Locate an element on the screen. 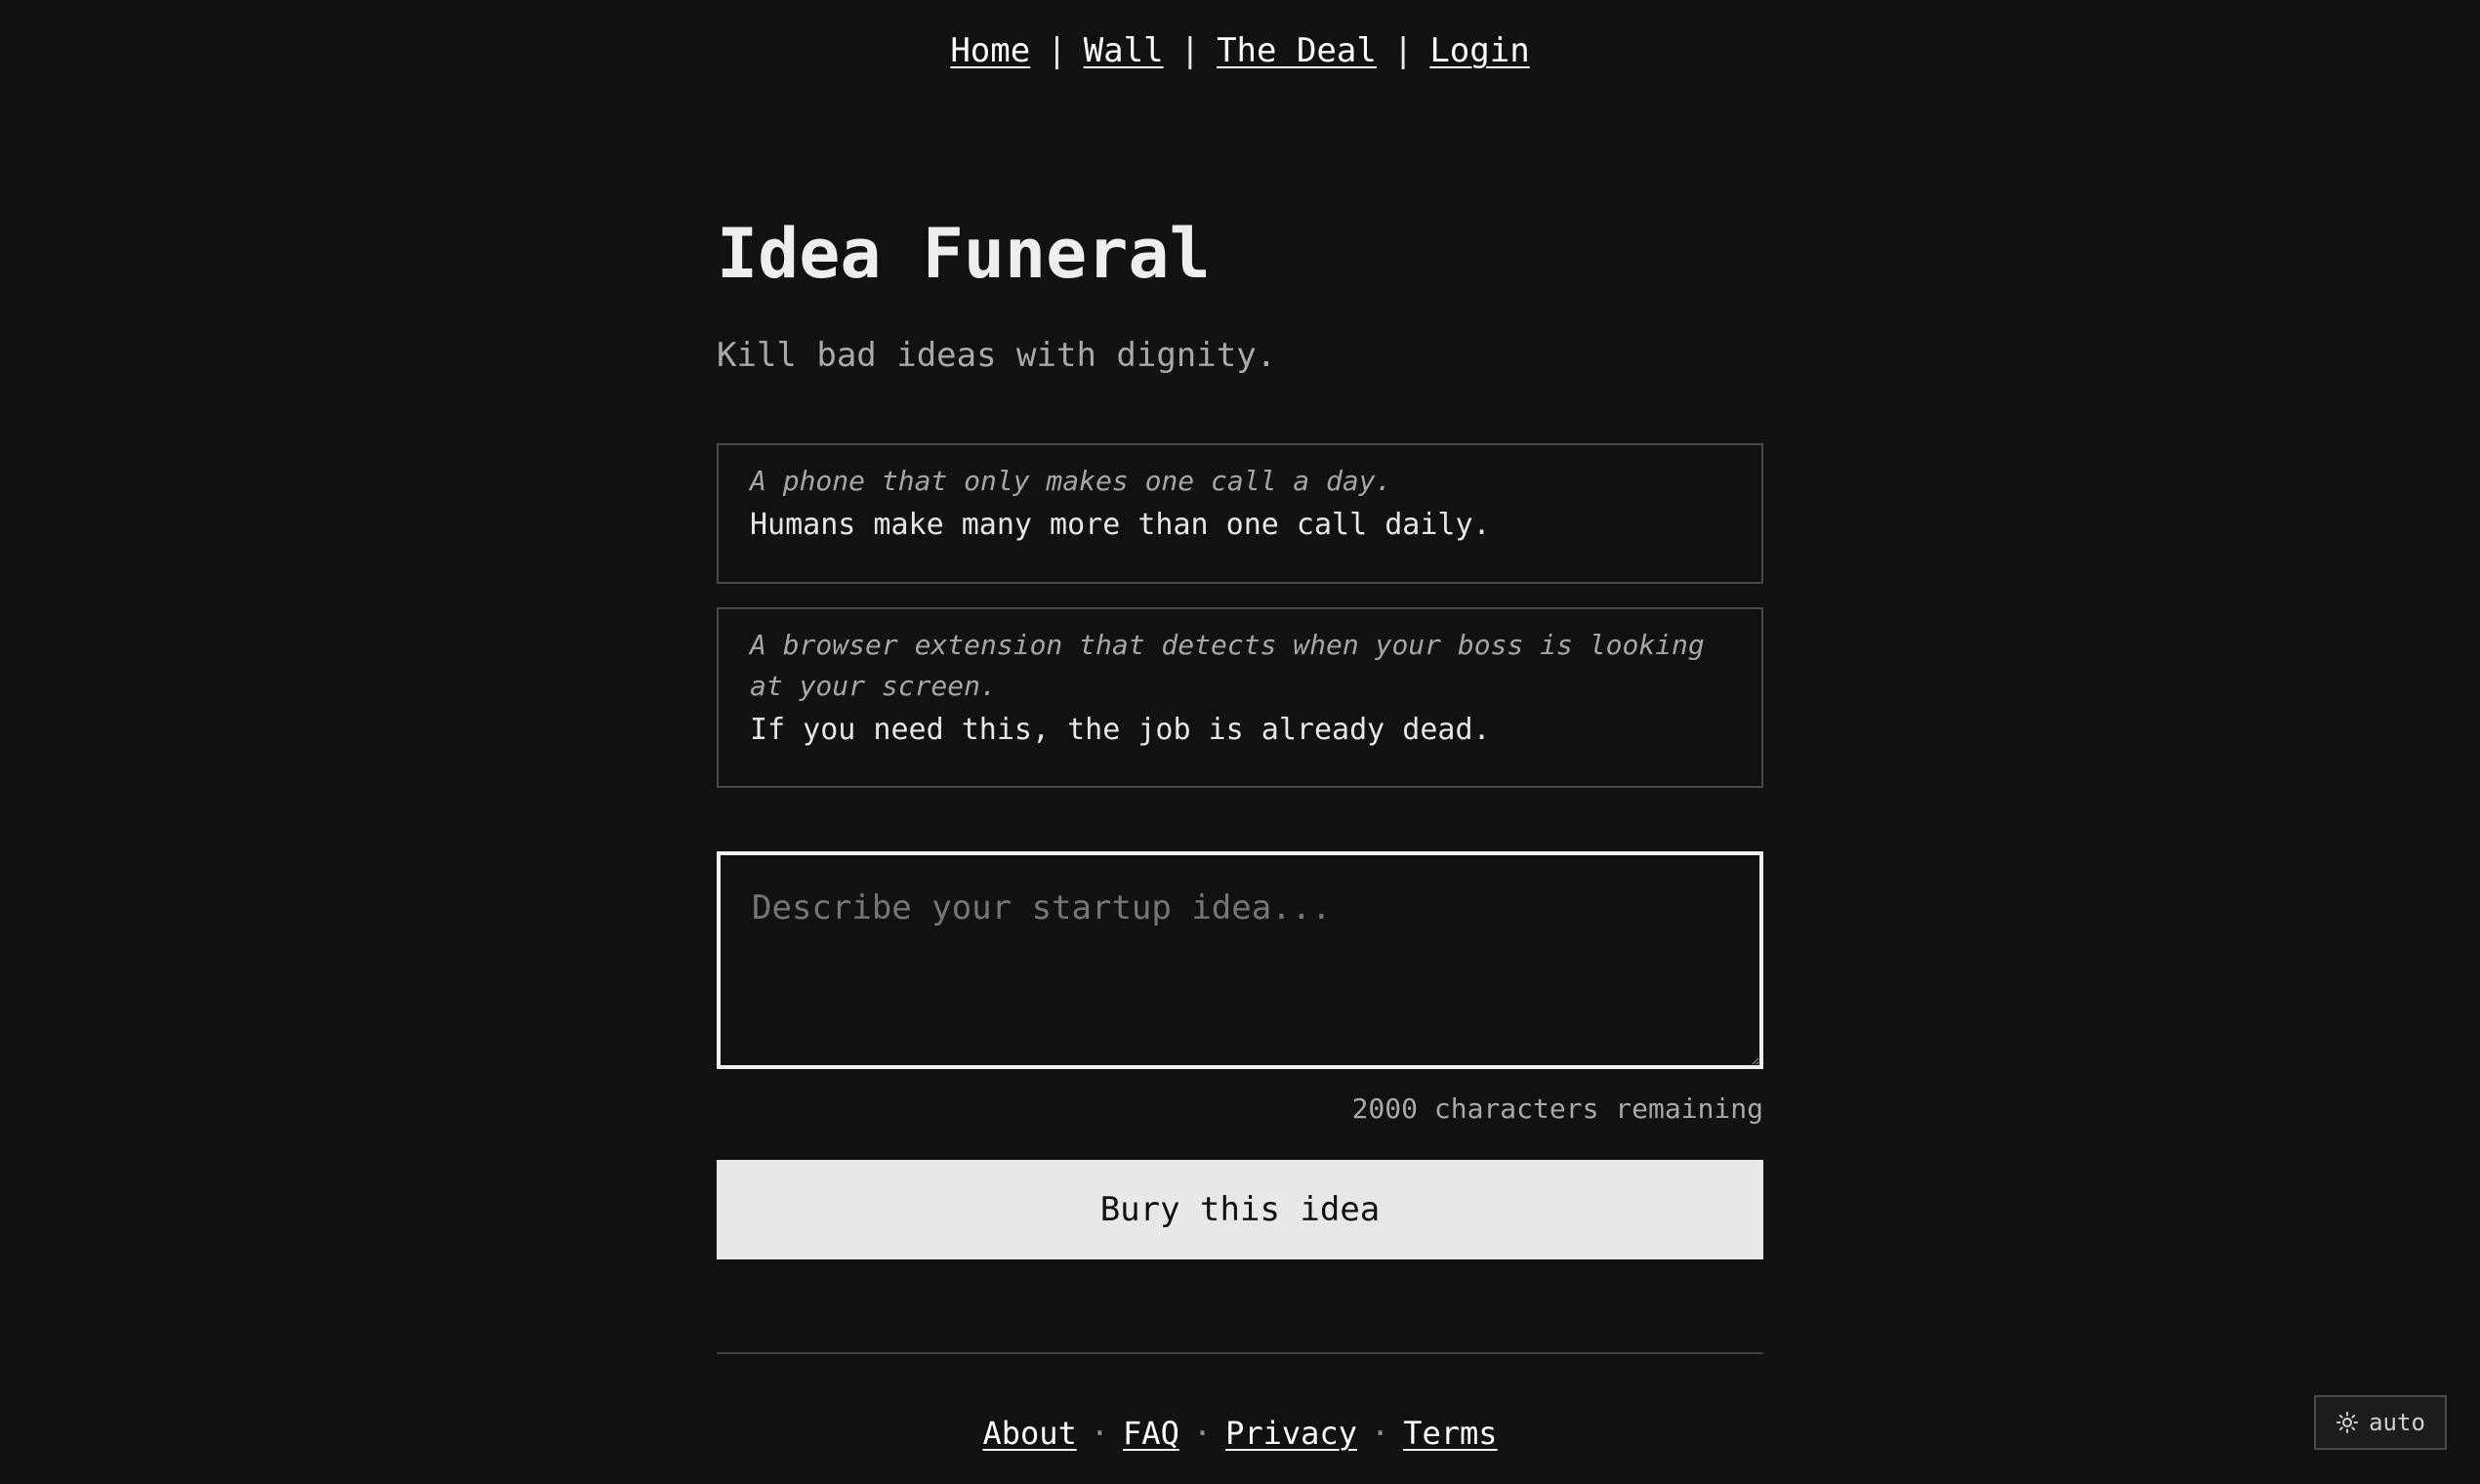 This screenshot has height=1484, width=2480. footer-link-about: About is located at coordinates (1029, 1434).